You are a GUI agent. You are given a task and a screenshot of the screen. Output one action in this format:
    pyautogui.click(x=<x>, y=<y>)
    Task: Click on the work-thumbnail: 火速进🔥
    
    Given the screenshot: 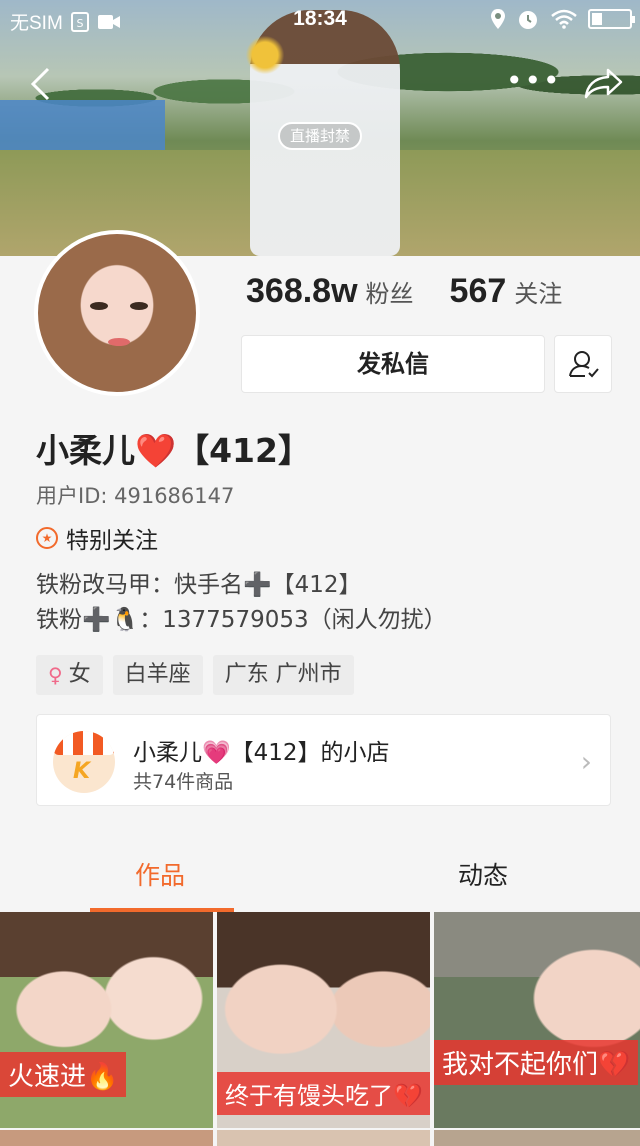 What is the action you would take?
    pyautogui.click(x=106, y=1020)
    